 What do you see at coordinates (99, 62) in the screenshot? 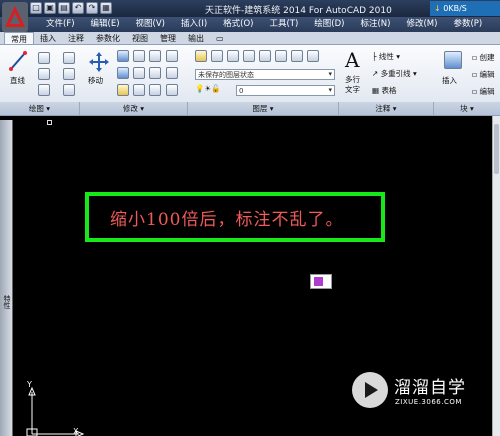
I see `move-tool-icon` at bounding box center [99, 62].